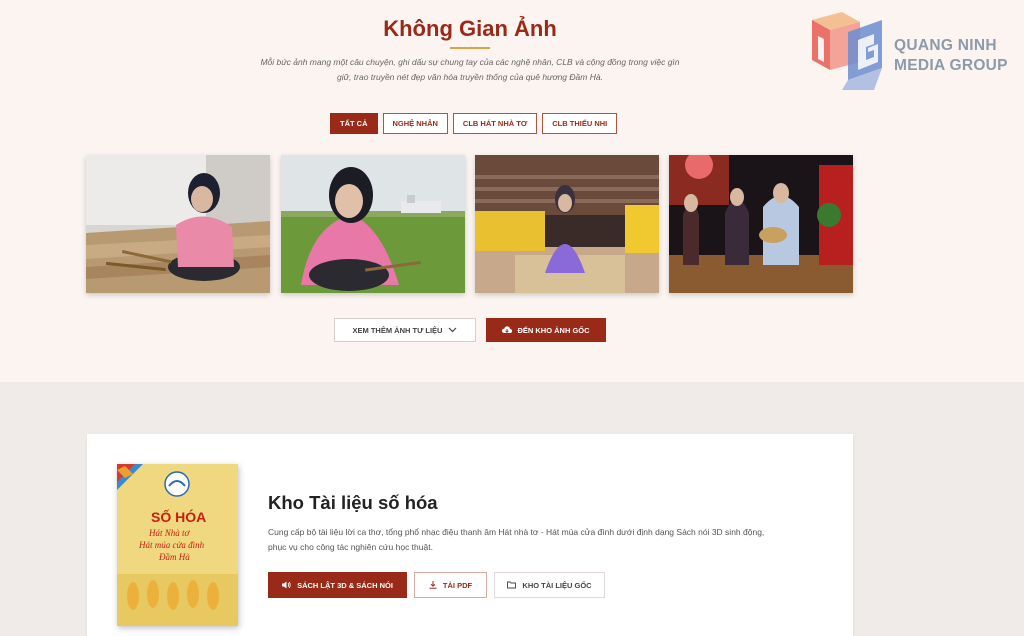 The image size is (1024, 636). I want to click on photo-music-stage, so click(761, 224).